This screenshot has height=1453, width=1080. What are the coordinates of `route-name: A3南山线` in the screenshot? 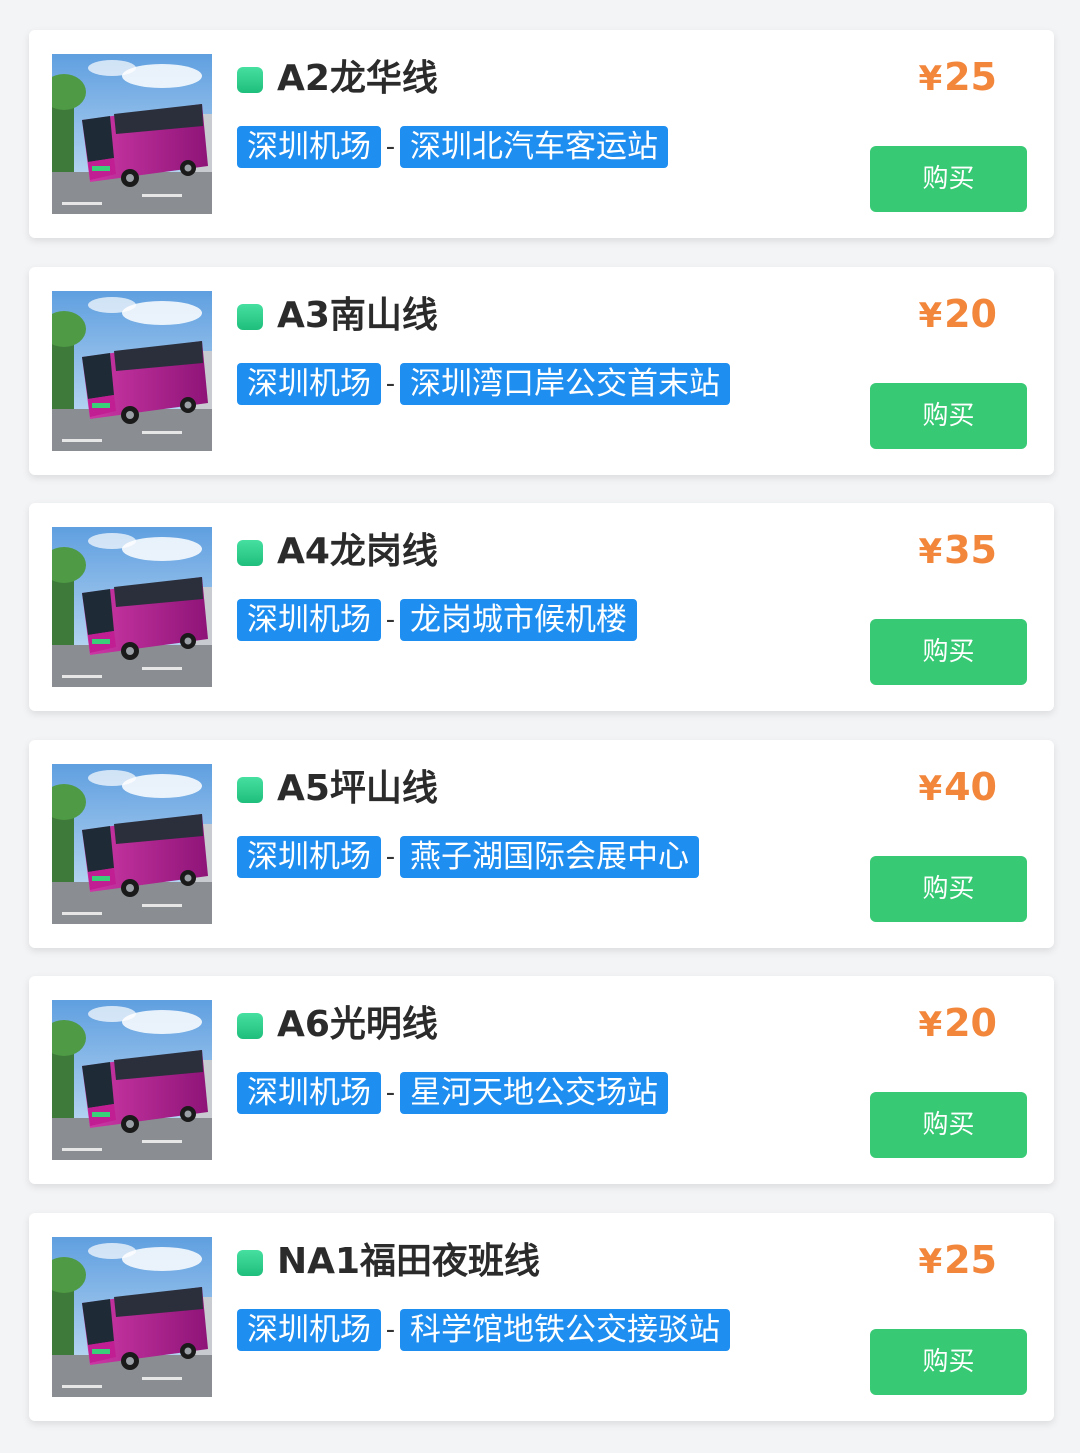 It's located at (357, 315).